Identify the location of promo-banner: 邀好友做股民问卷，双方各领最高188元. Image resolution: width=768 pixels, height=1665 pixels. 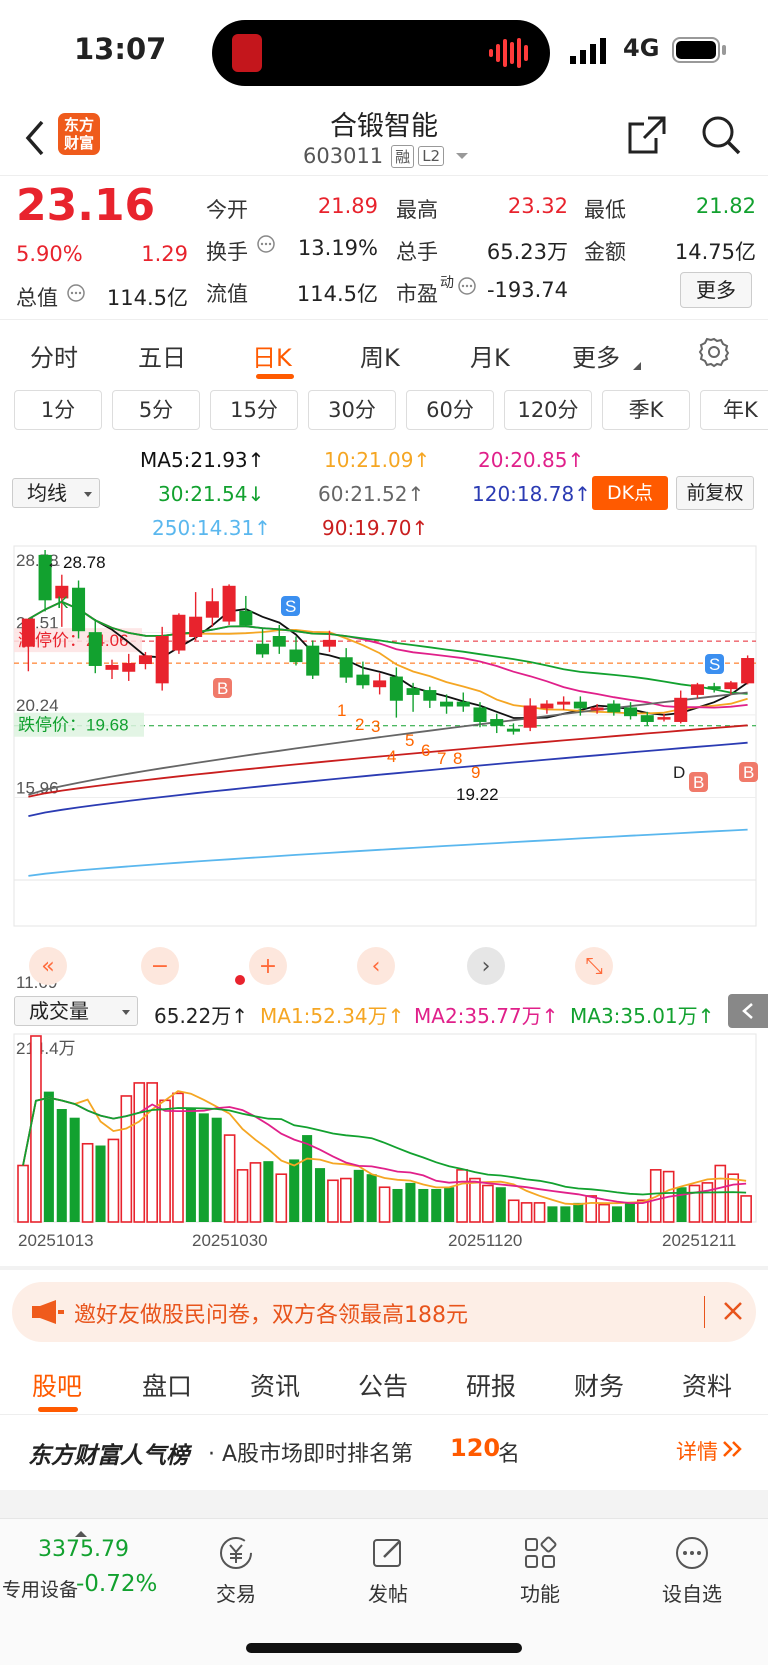
(384, 1312).